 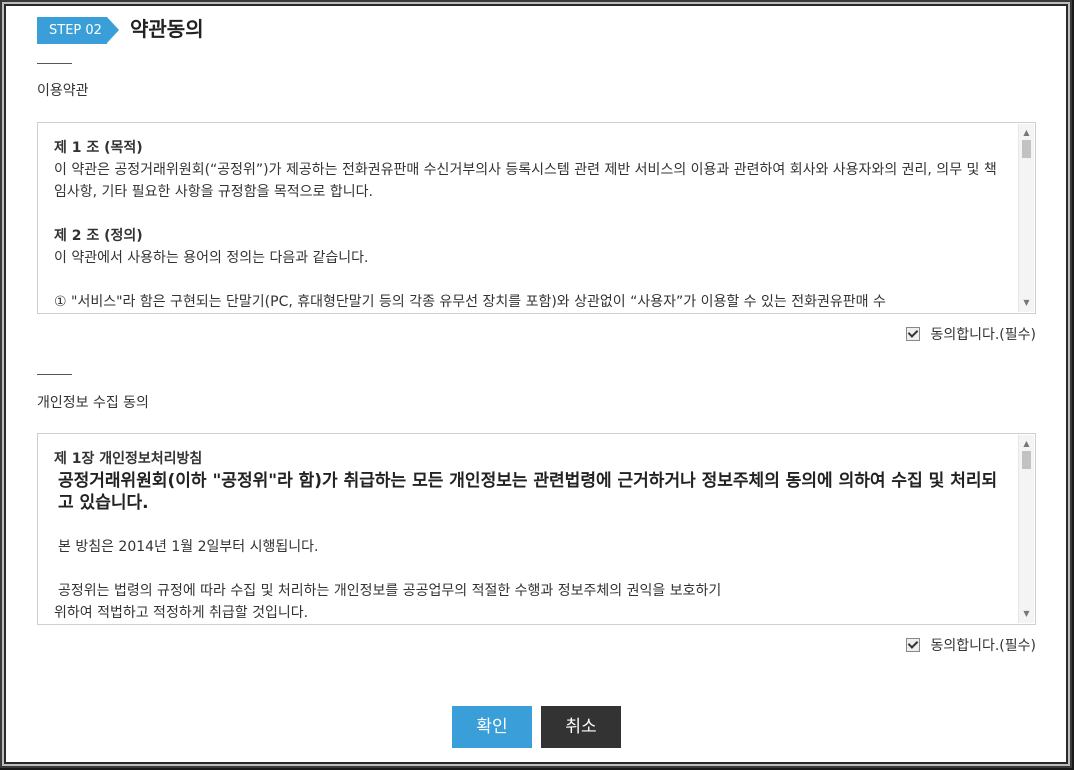 I want to click on terms-agree-checkbox, so click(x=913, y=334).